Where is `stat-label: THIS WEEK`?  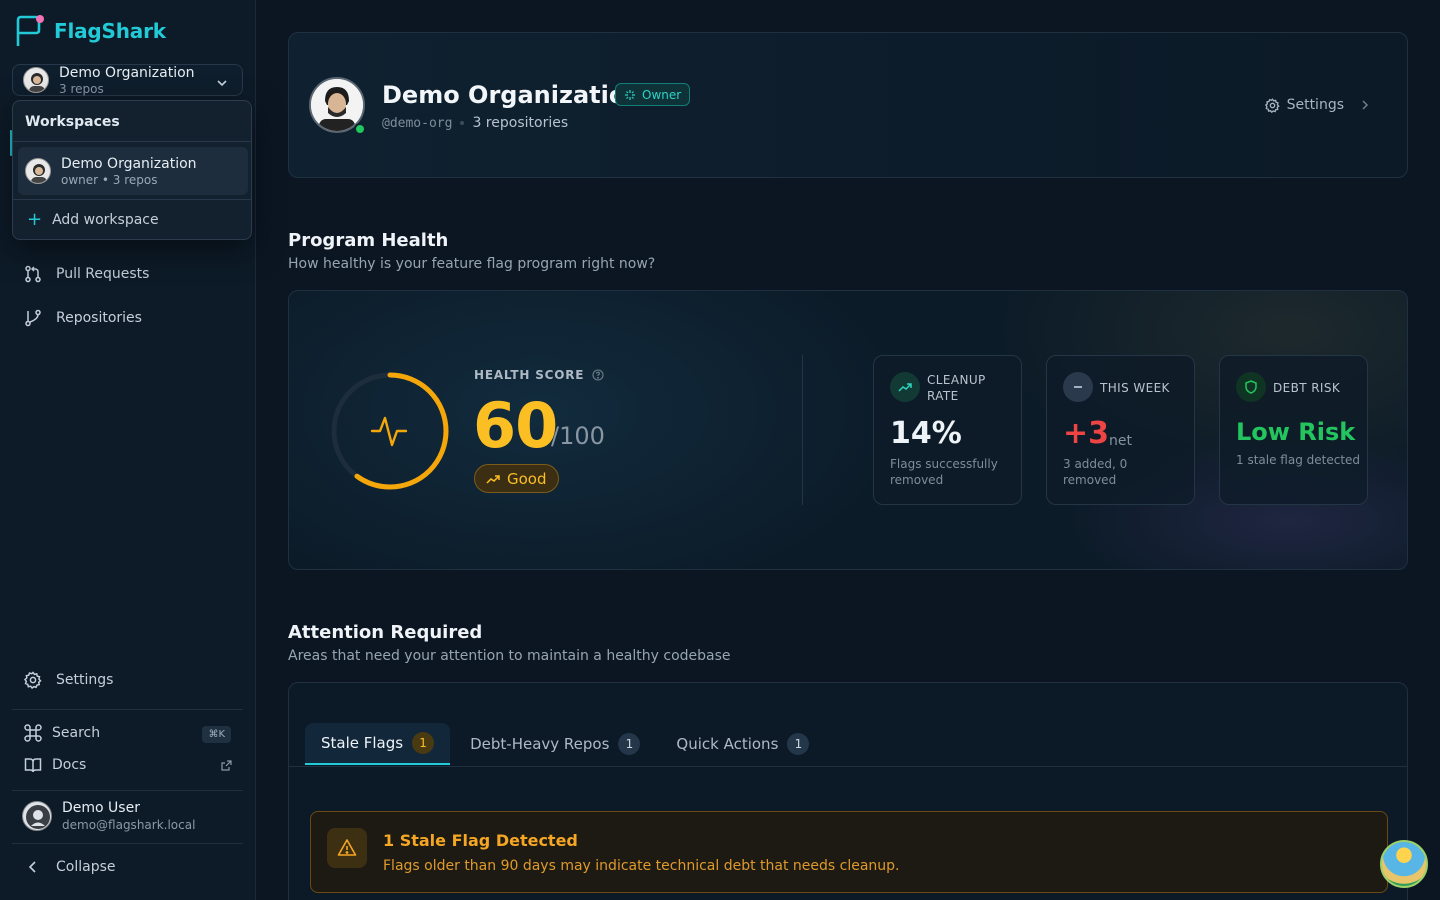 stat-label: THIS WEEK is located at coordinates (1135, 388).